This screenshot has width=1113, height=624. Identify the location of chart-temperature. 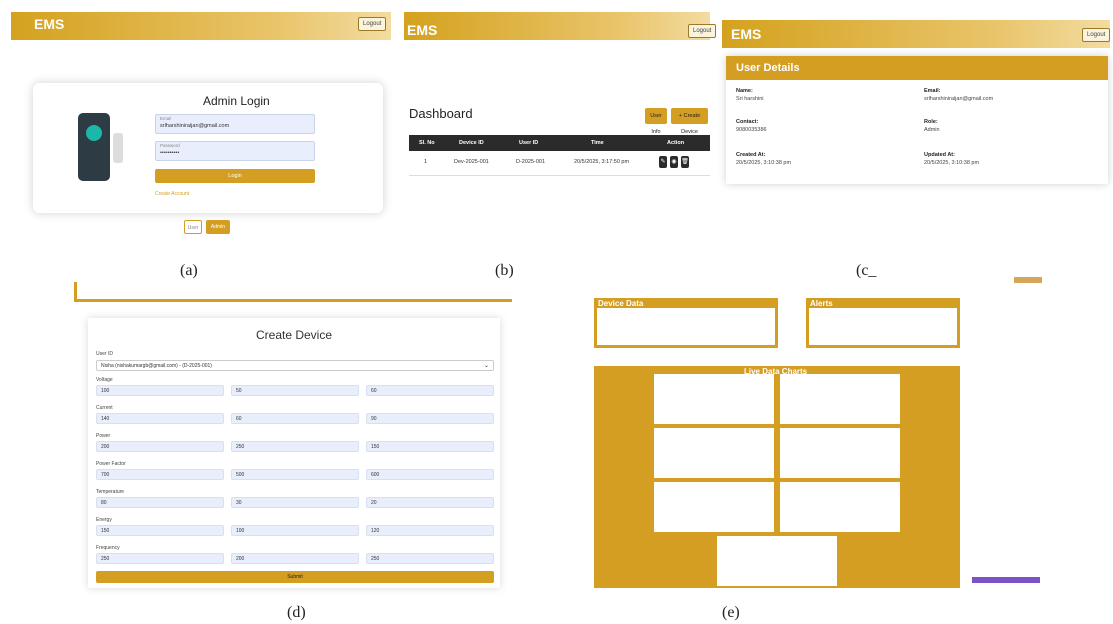
(777, 561).